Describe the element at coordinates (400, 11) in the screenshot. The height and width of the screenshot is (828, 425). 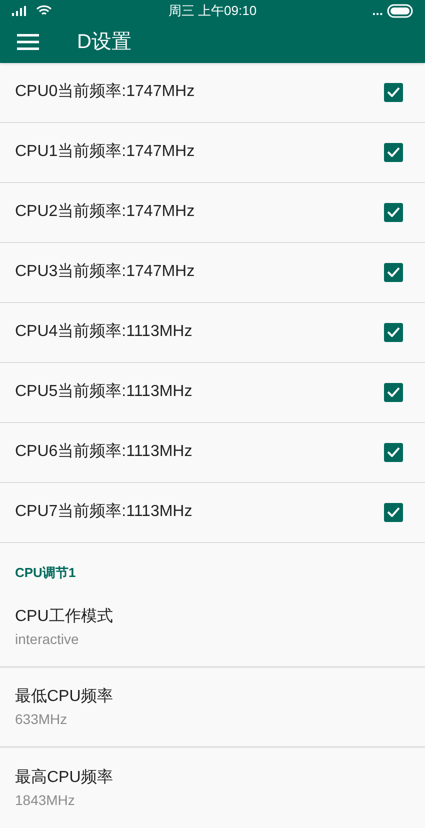
I see `battery-icon` at that location.